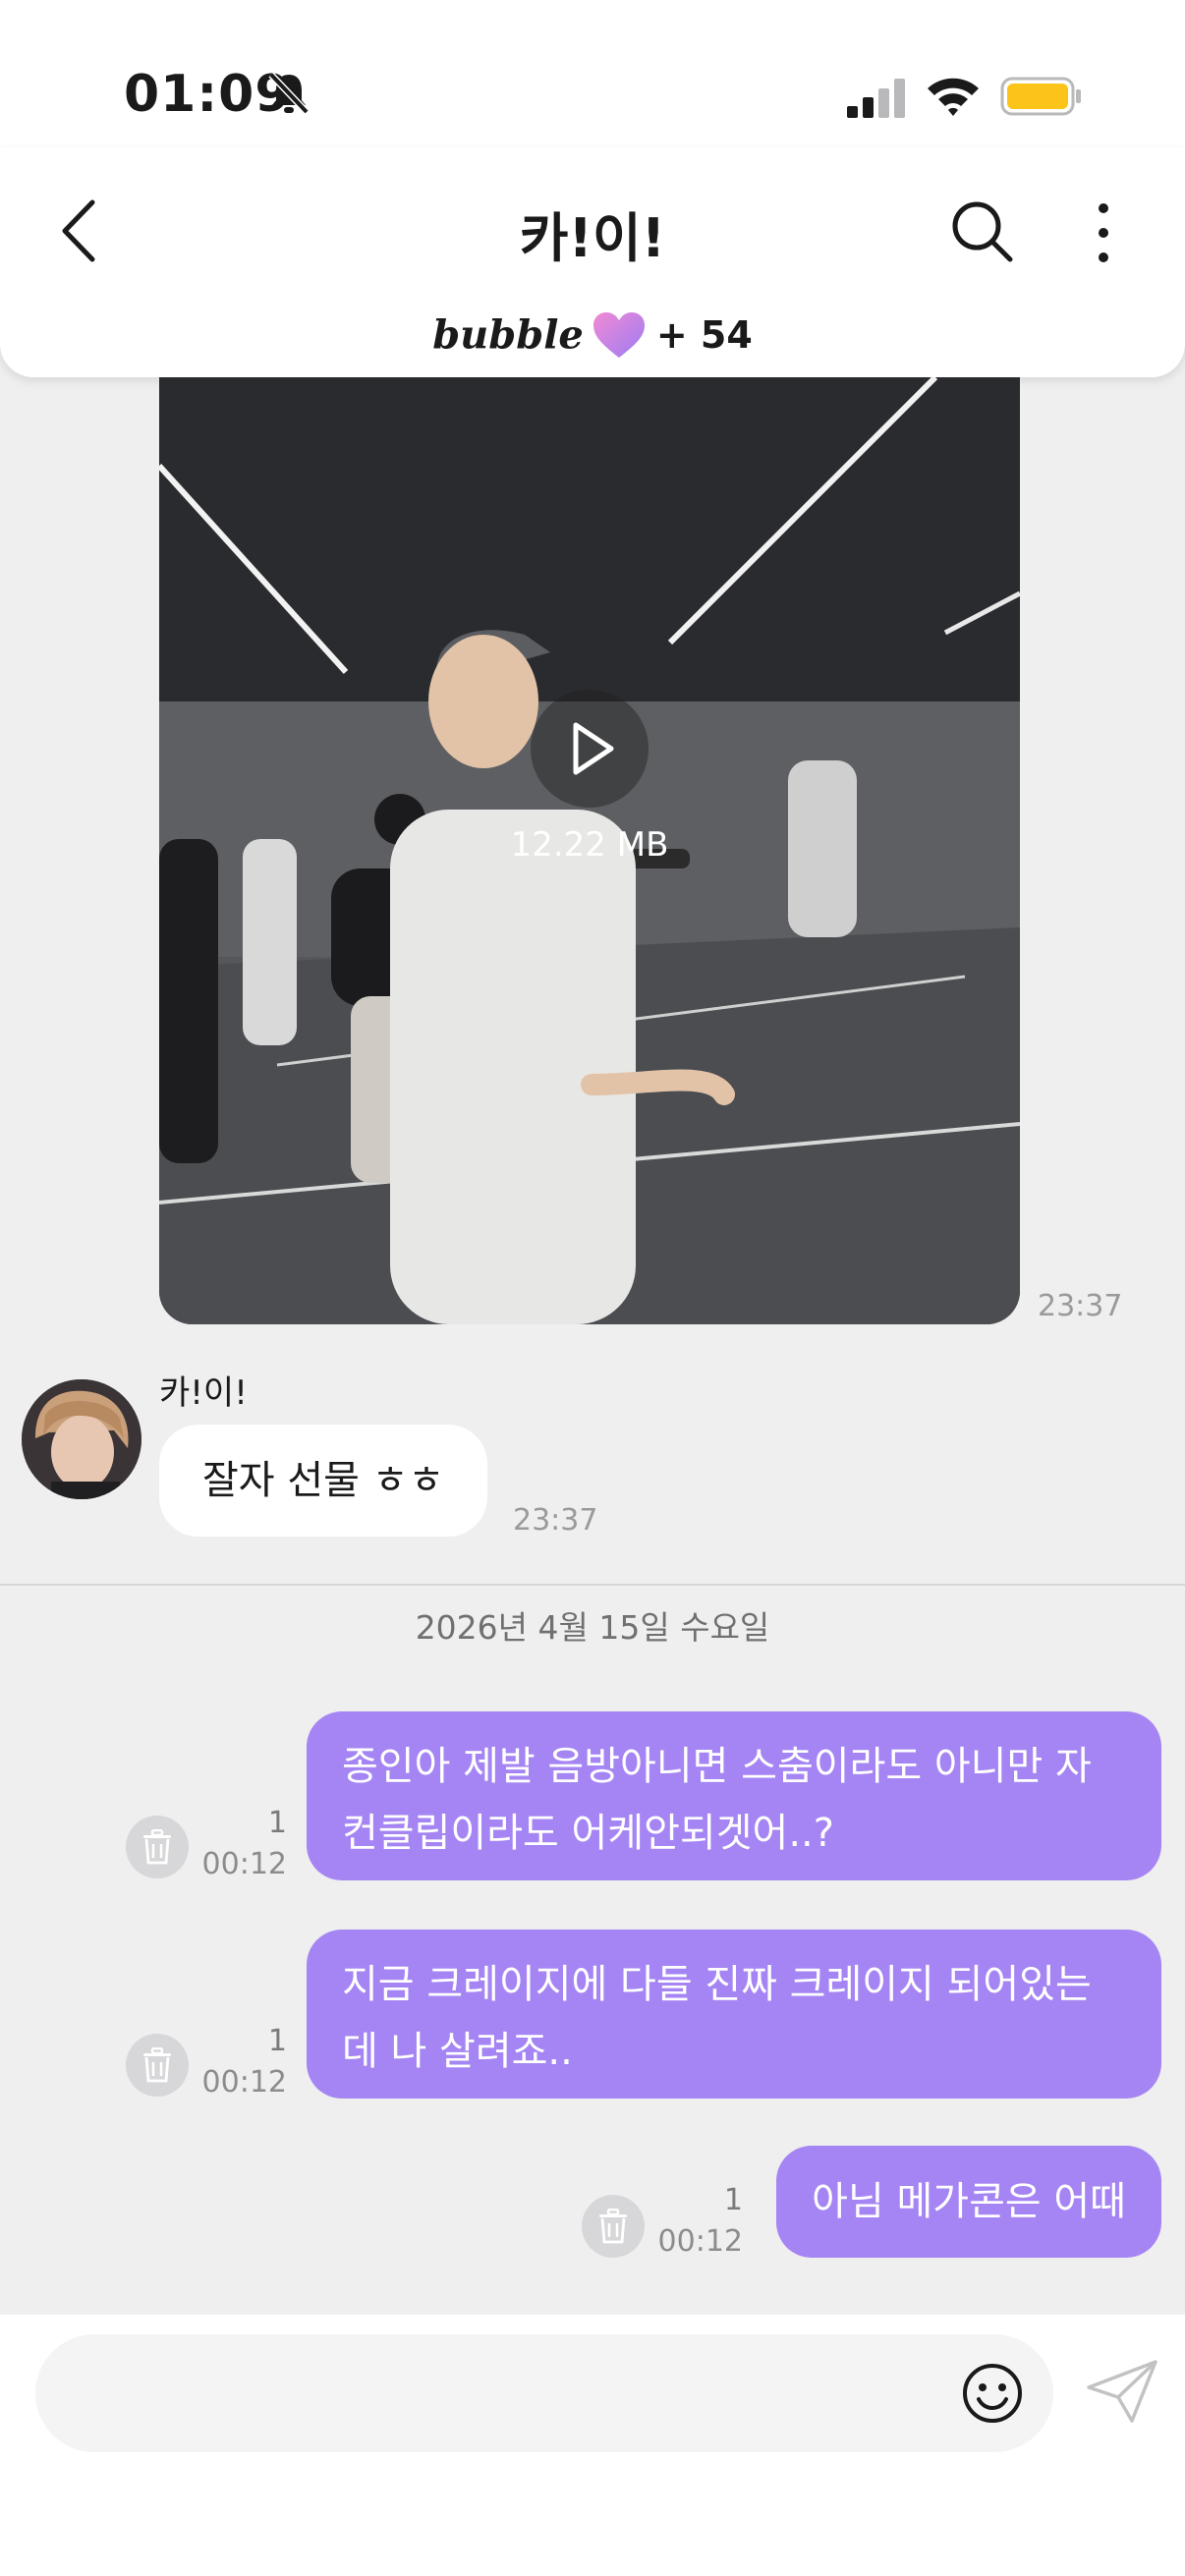  I want to click on more-options-icon, so click(1104, 232).